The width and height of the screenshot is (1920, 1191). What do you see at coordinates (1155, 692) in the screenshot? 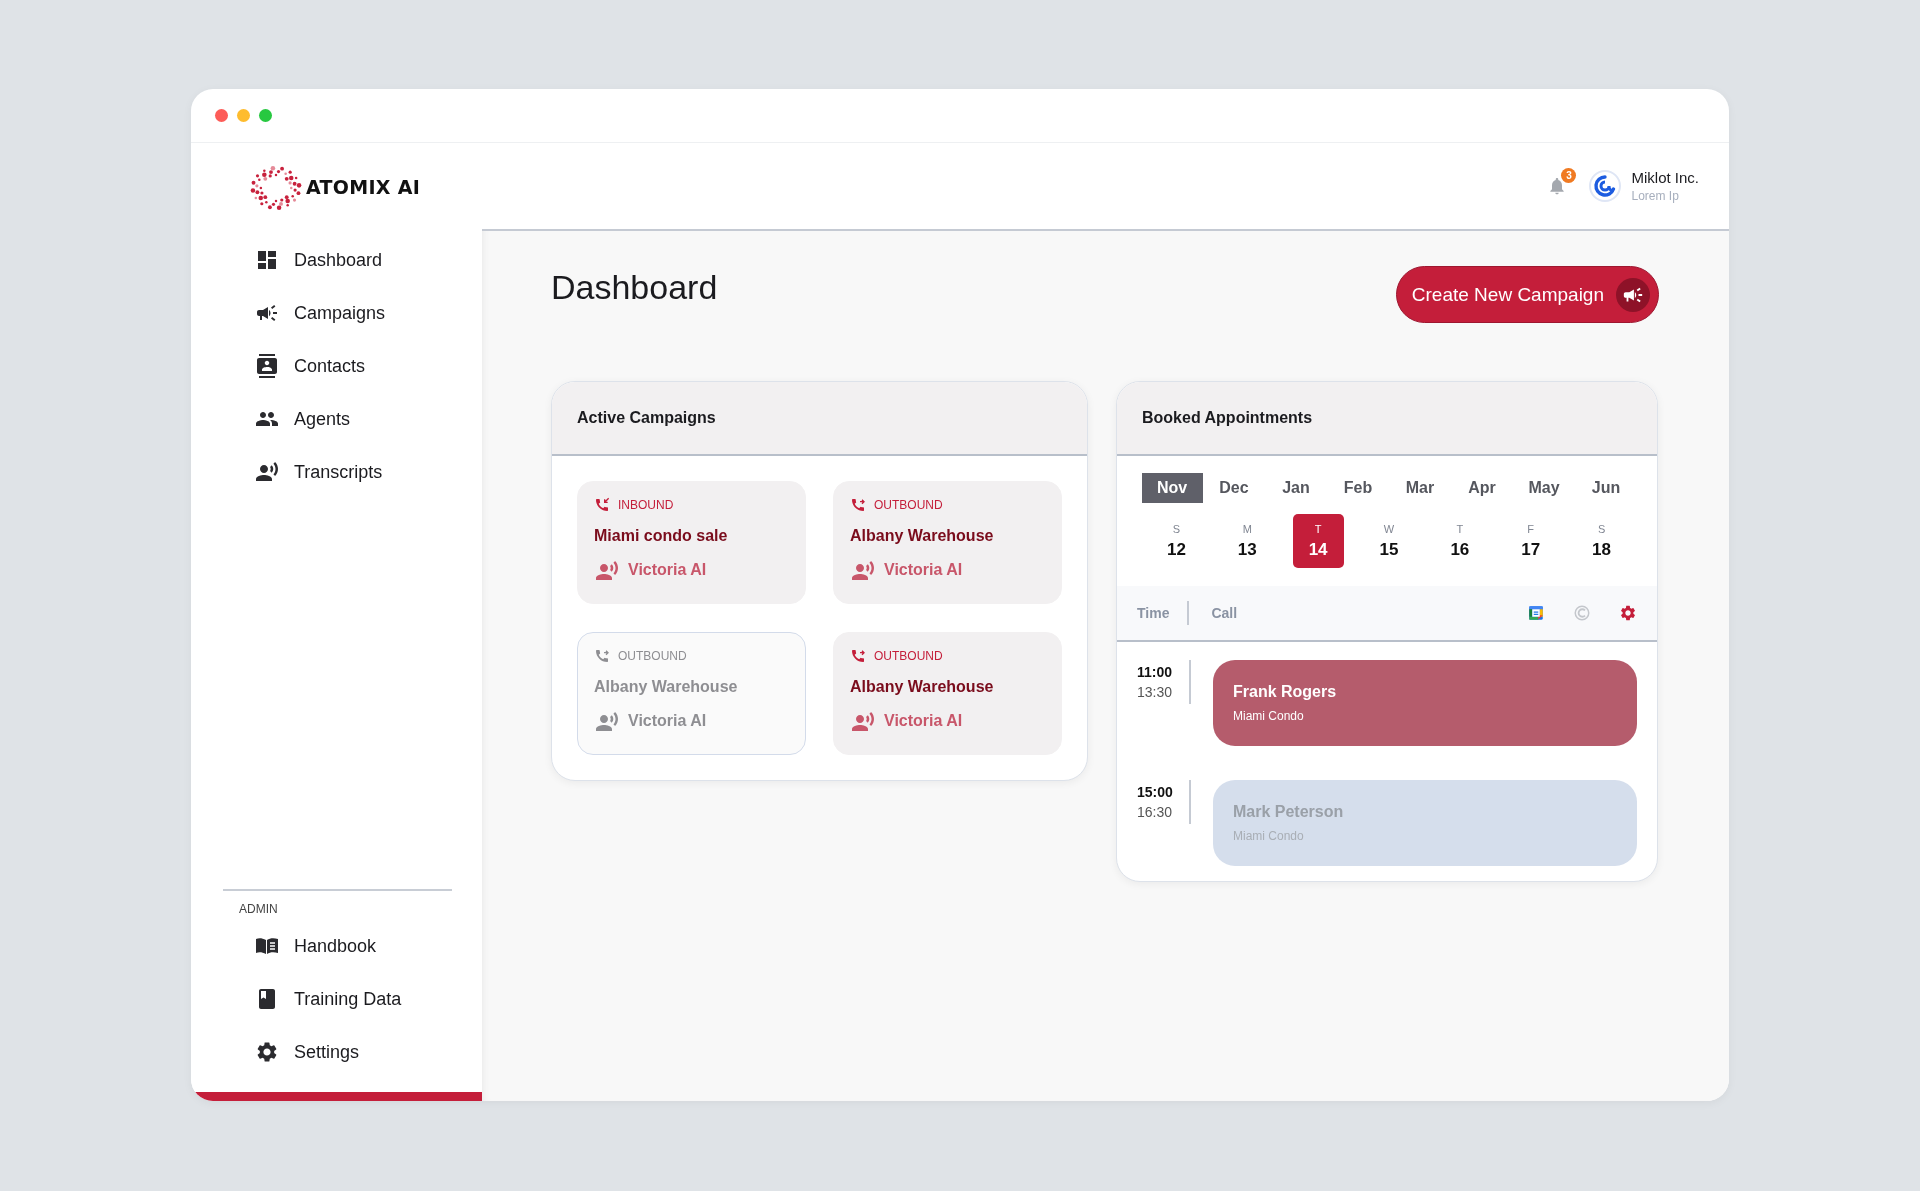
I see `end-time: 13:30` at bounding box center [1155, 692].